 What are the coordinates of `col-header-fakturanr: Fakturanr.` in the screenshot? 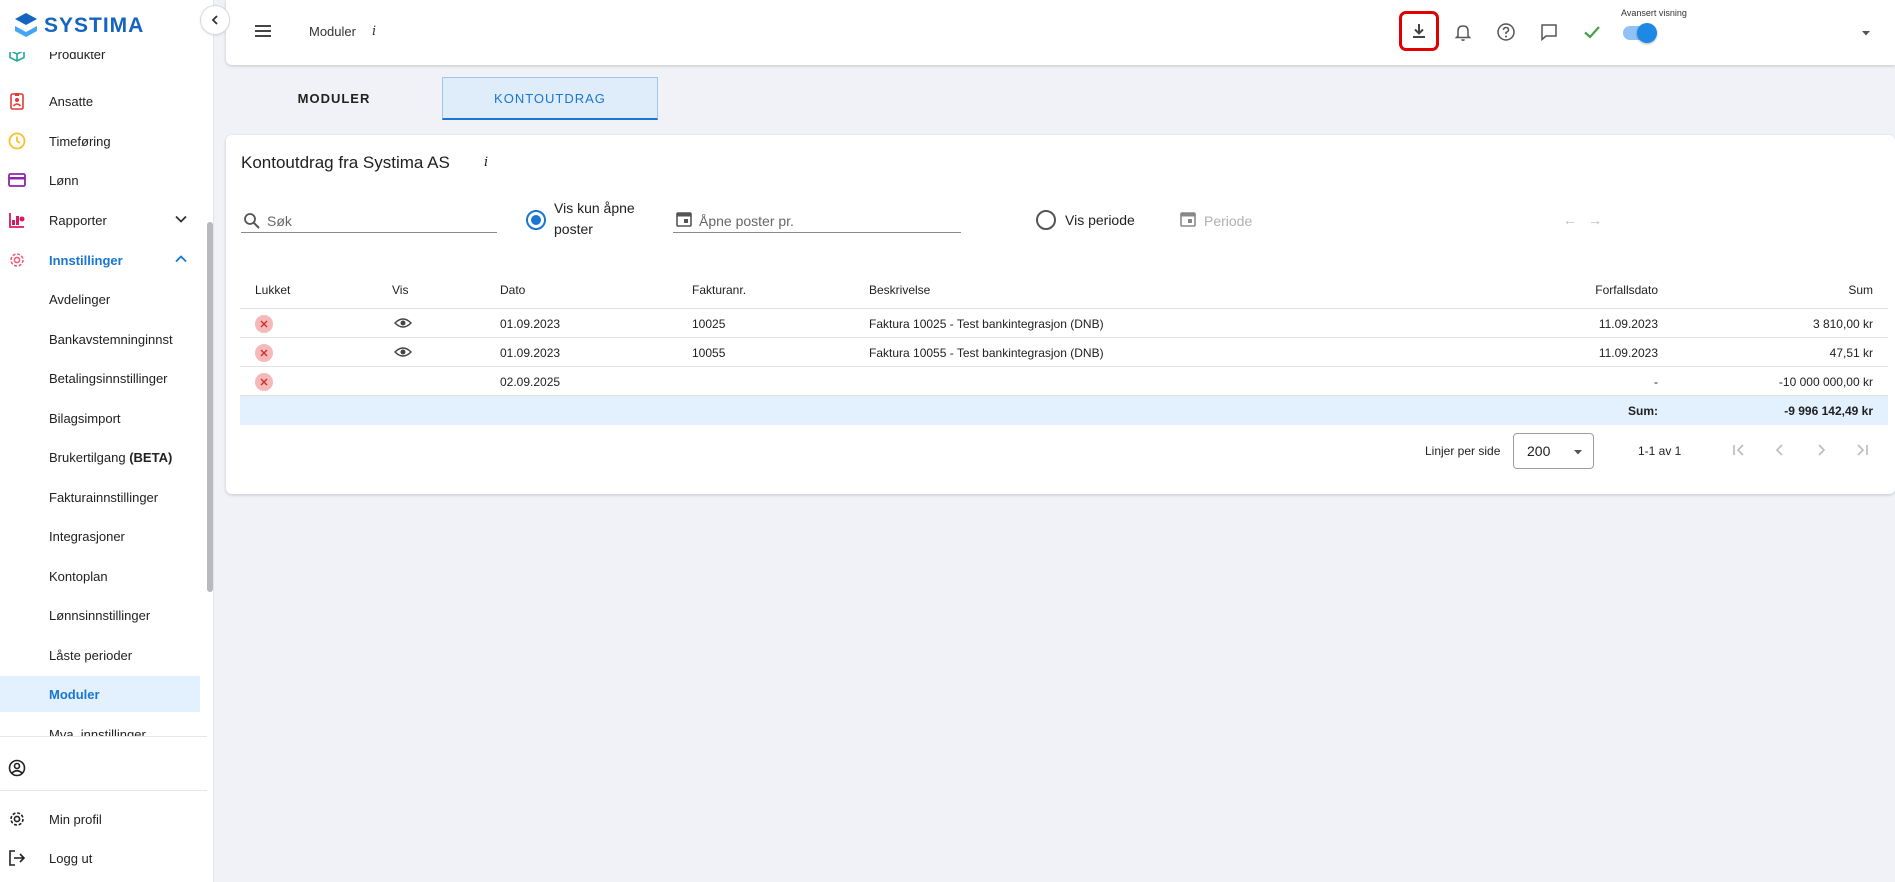 It's located at (719, 290).